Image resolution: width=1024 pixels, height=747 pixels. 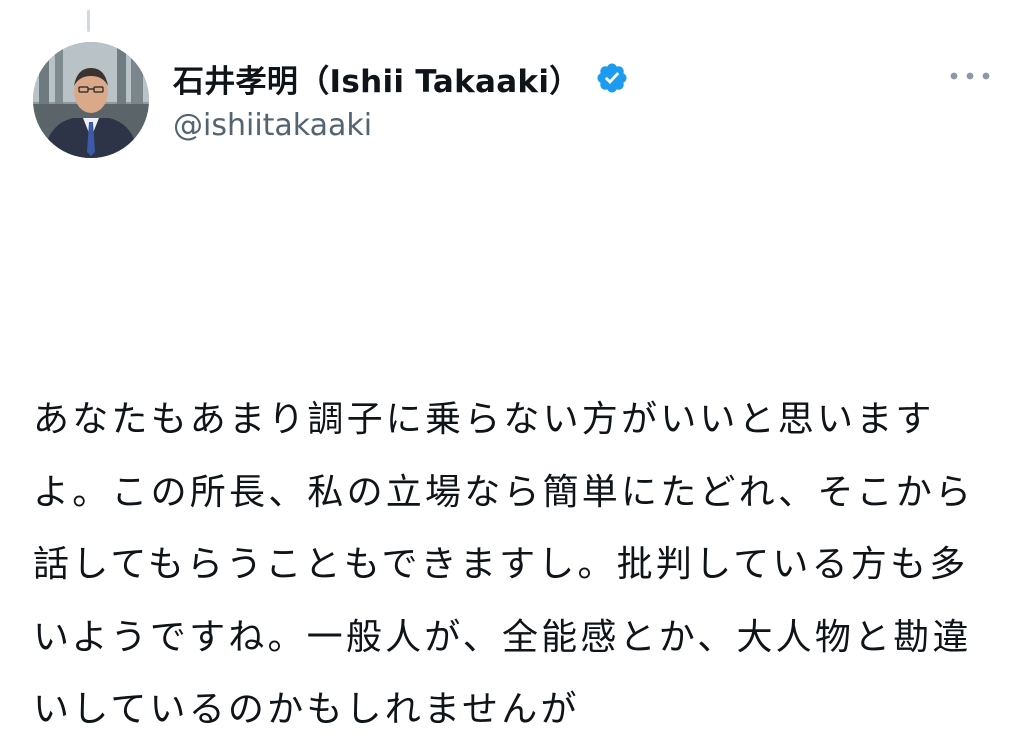 I want to click on display-name-row: 石井孝明（Ishii Takaaki）, so click(x=401, y=78).